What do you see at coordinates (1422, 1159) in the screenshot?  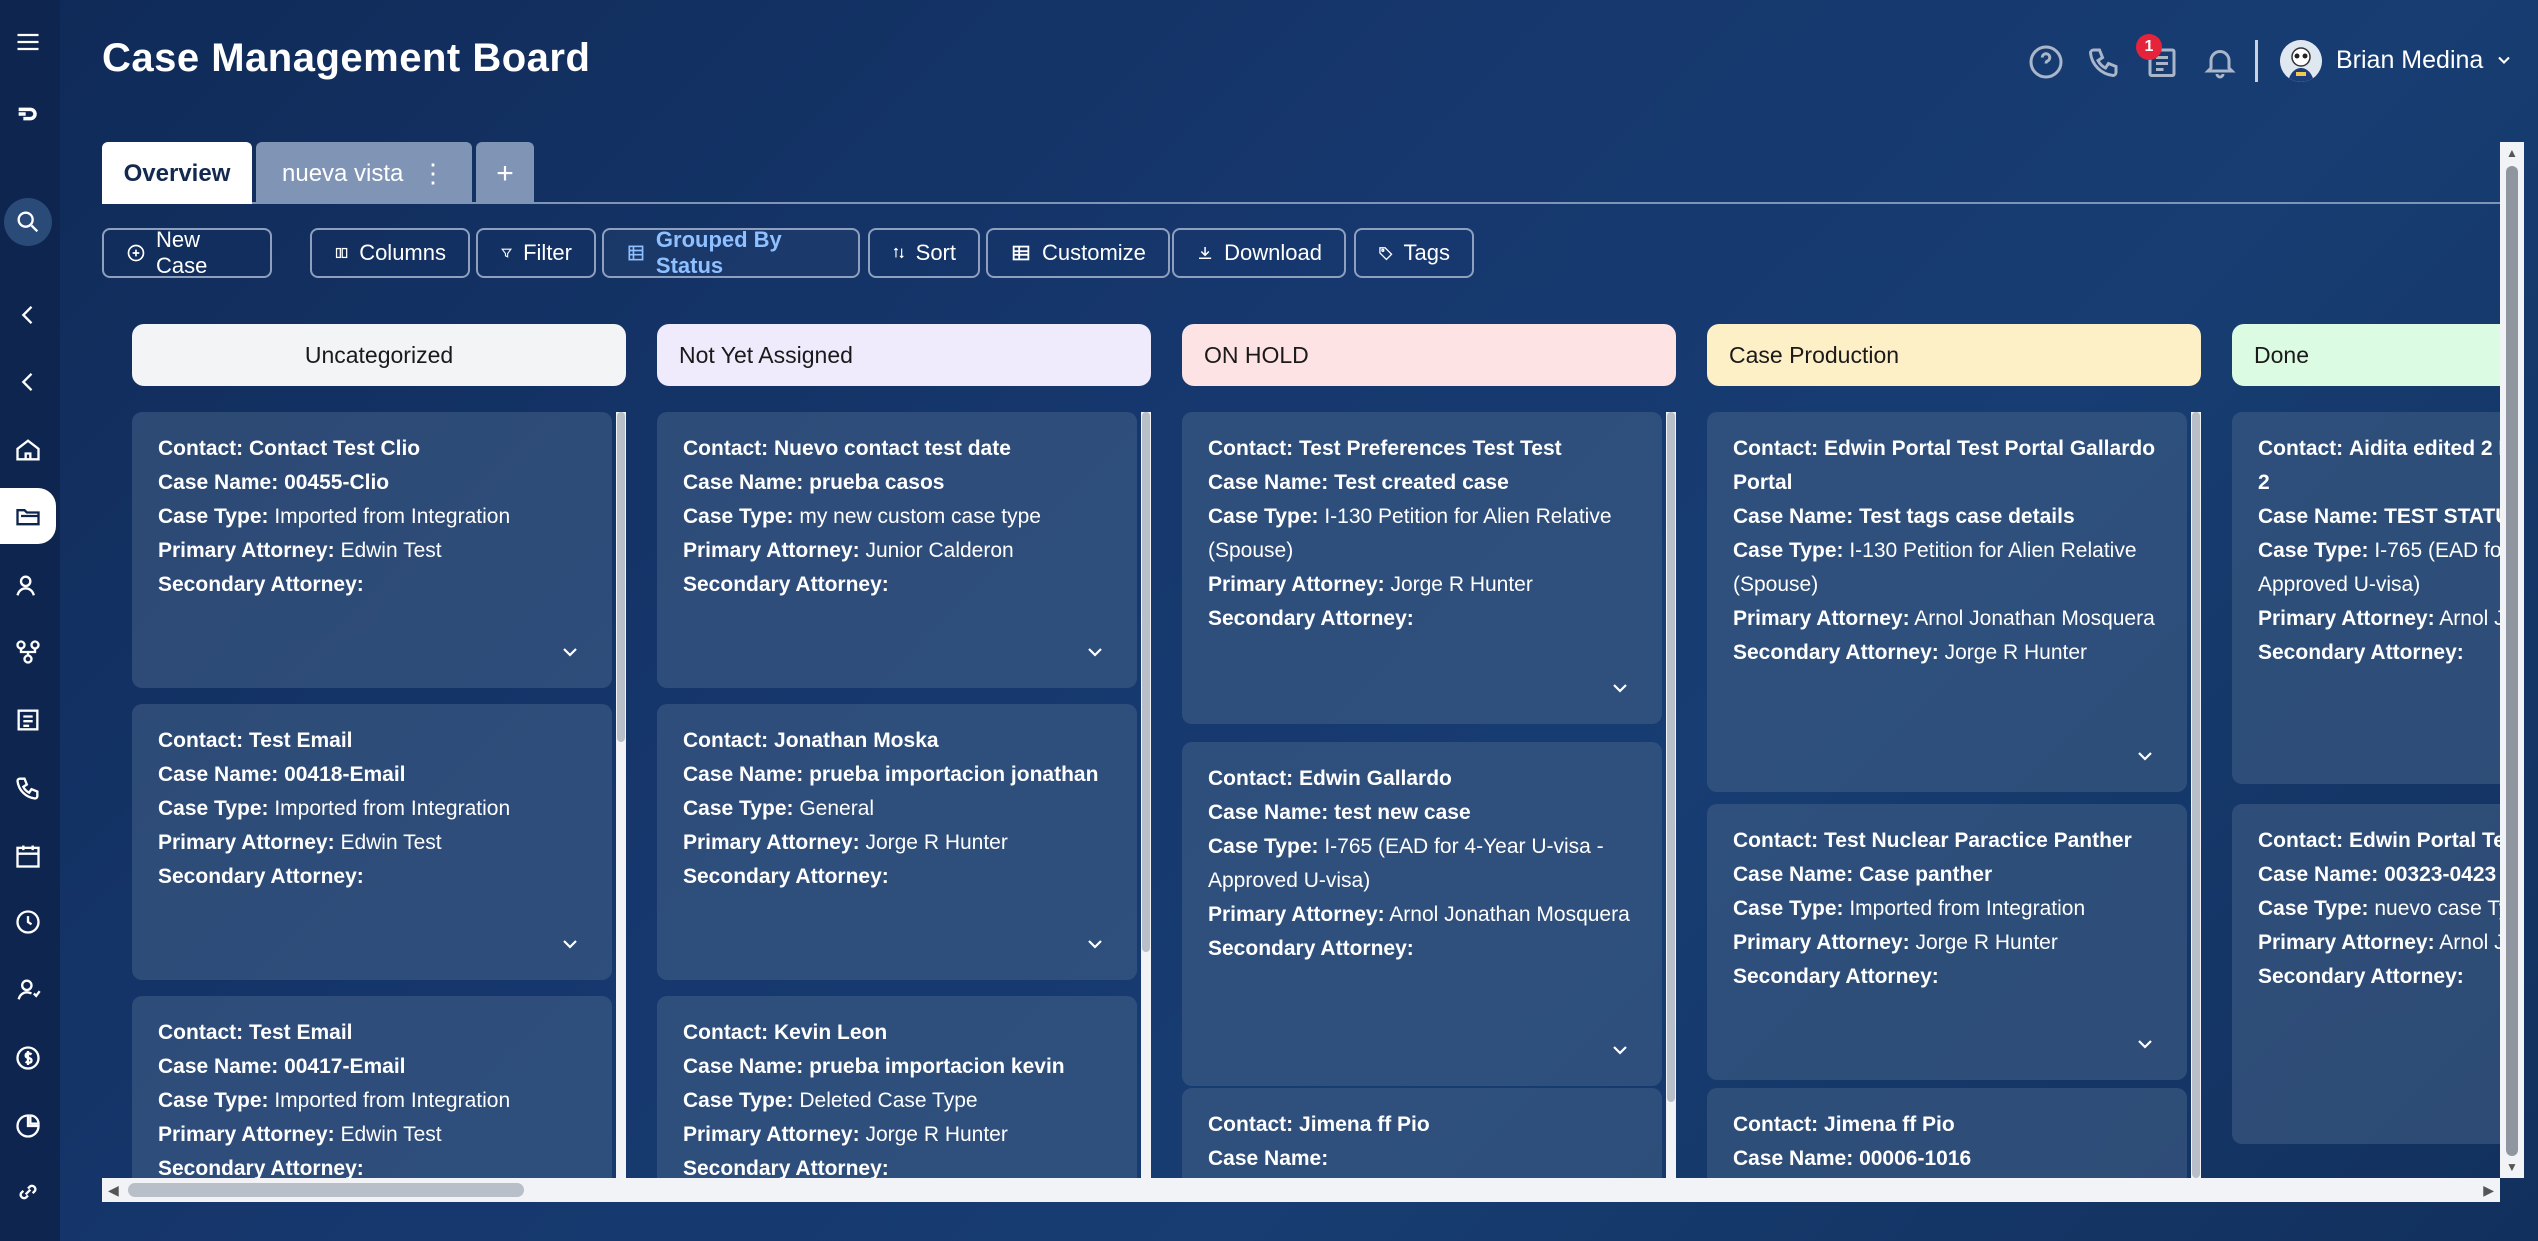 I see `card-field-case-name: Case Name:` at bounding box center [1422, 1159].